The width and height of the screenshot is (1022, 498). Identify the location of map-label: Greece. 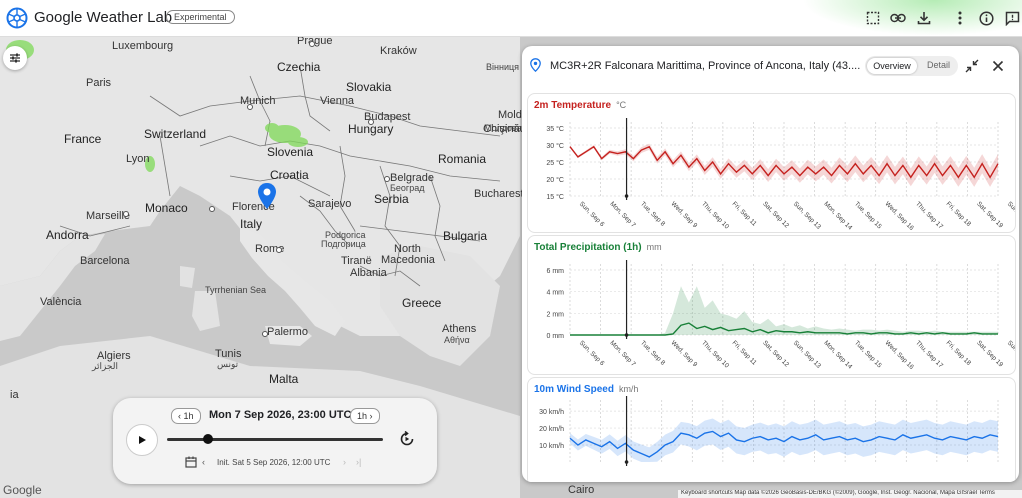
(422, 303).